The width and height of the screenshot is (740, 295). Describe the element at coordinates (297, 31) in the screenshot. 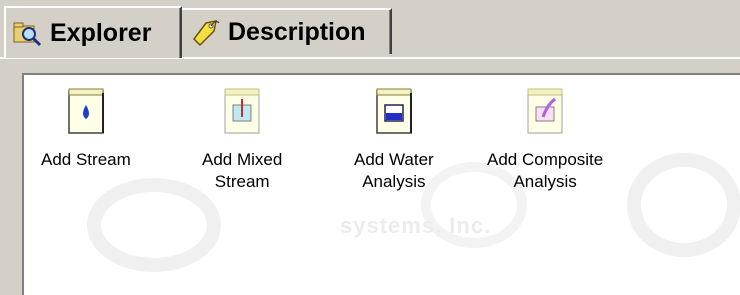

I see `tab-description-label: Description` at that location.